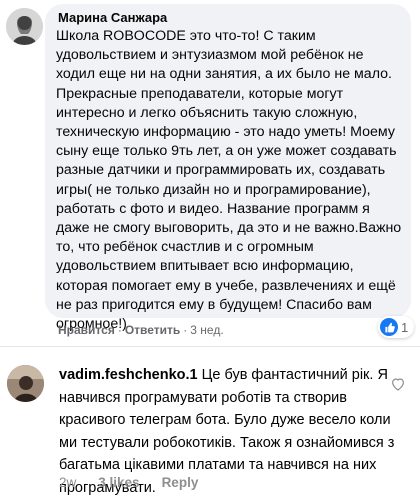 Image resolution: width=420 pixels, height=500 pixels. Describe the element at coordinates (405, 327) in the screenshot. I see `reaction-count: 1` at that location.